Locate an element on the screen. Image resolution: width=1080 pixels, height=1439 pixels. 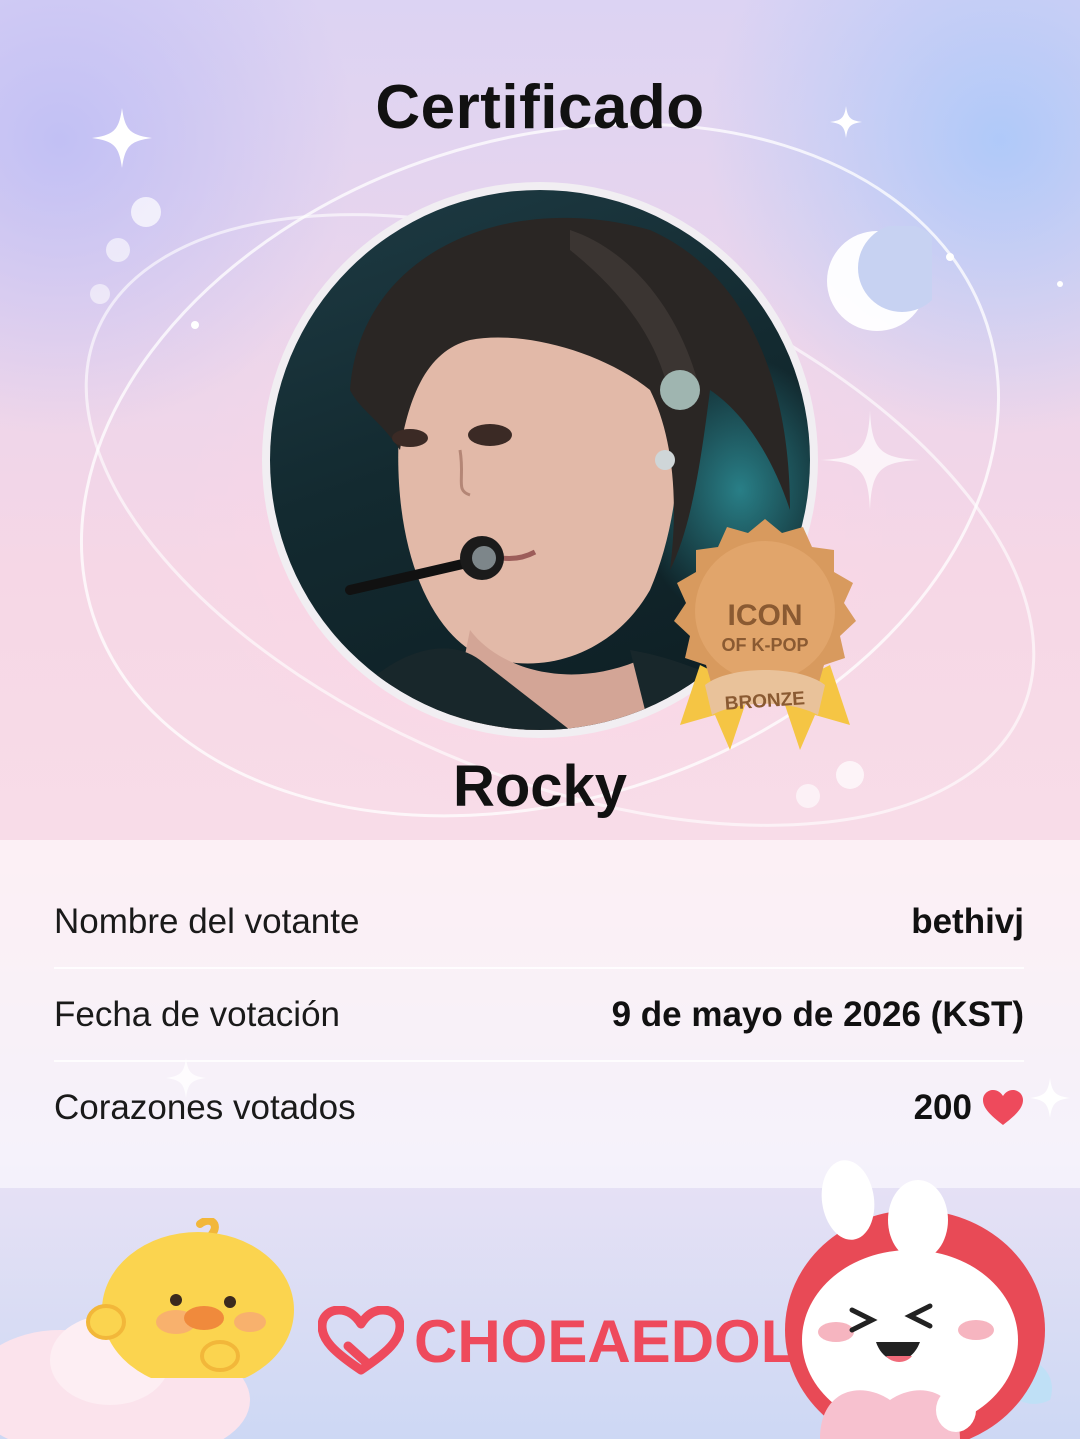
chick-mascot-icon is located at coordinates (190, 1298).